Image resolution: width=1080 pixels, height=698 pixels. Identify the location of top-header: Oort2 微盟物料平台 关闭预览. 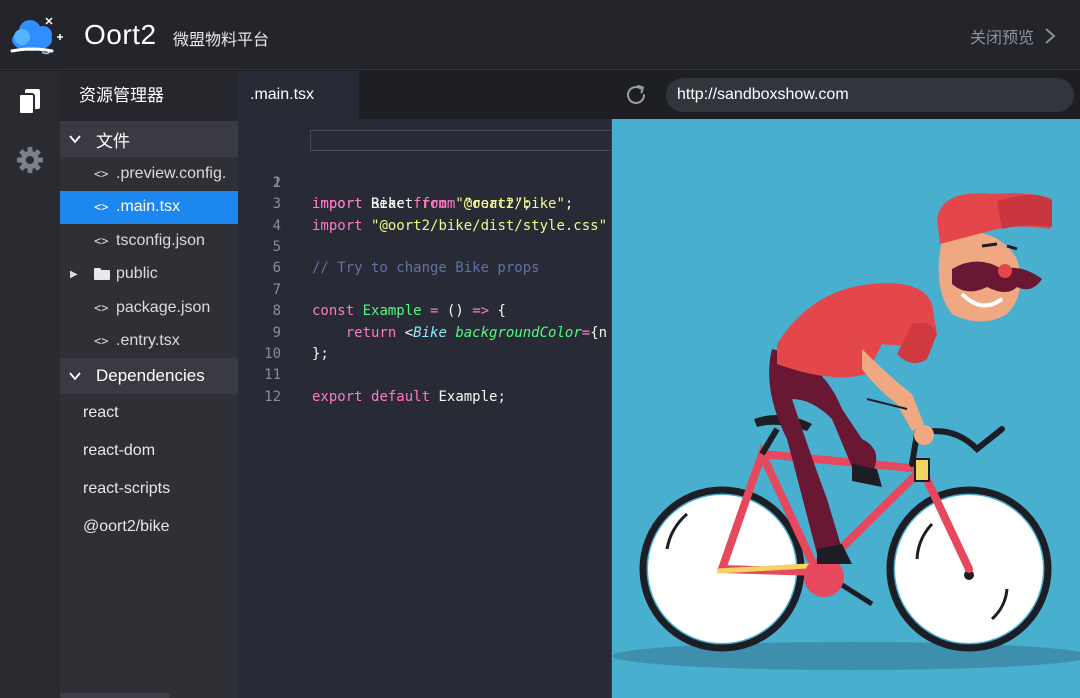
(540, 35).